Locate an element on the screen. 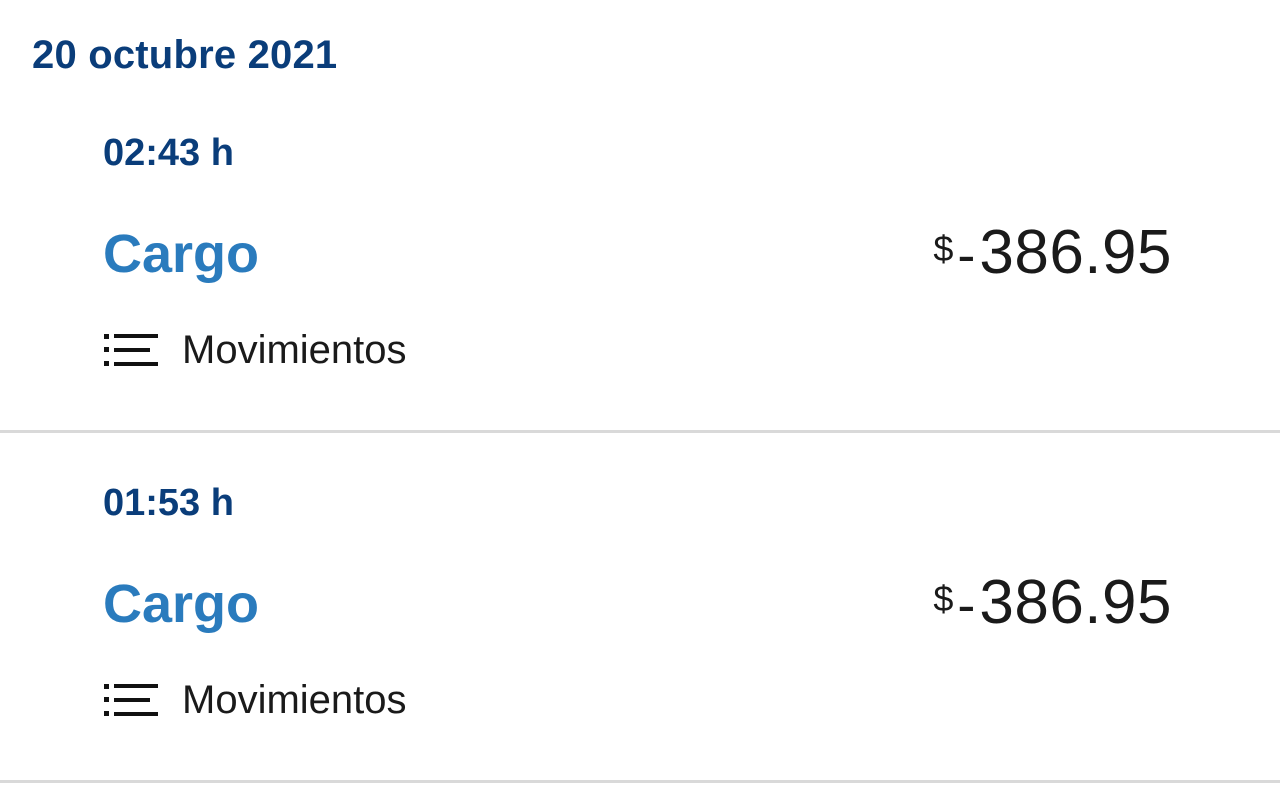  divider is located at coordinates (640, 781).